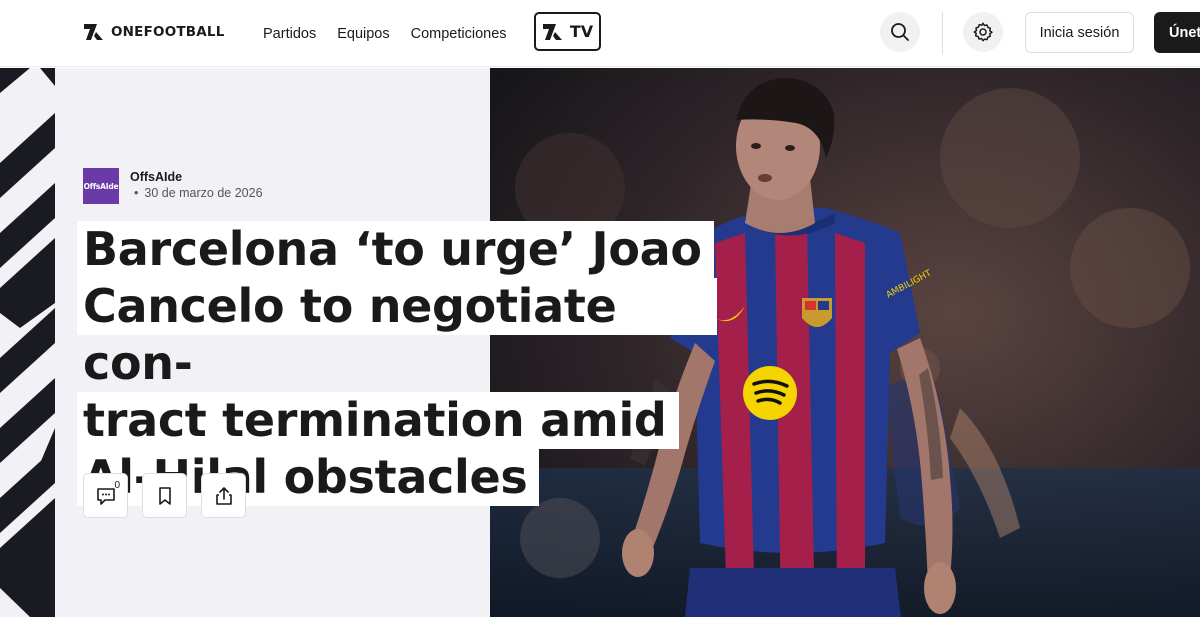 This screenshot has height=623, width=1200. I want to click on headline-line: tract termination amid, so click(378, 420).